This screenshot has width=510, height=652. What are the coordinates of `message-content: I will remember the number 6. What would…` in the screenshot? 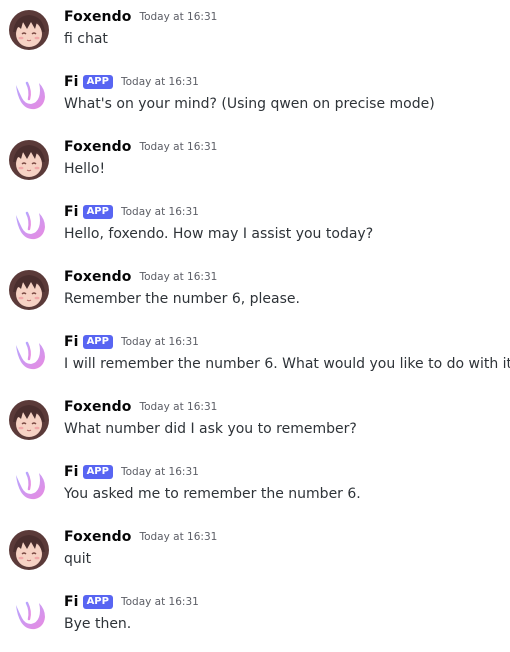 It's located at (287, 364).